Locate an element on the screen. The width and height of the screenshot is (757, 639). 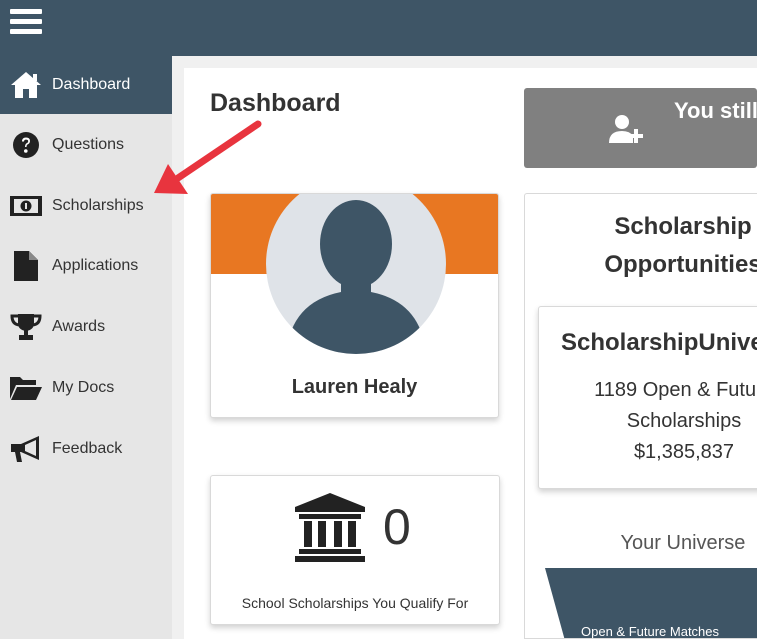
universe-graphic-label: Open & Future Matches is located at coordinates (650, 631).